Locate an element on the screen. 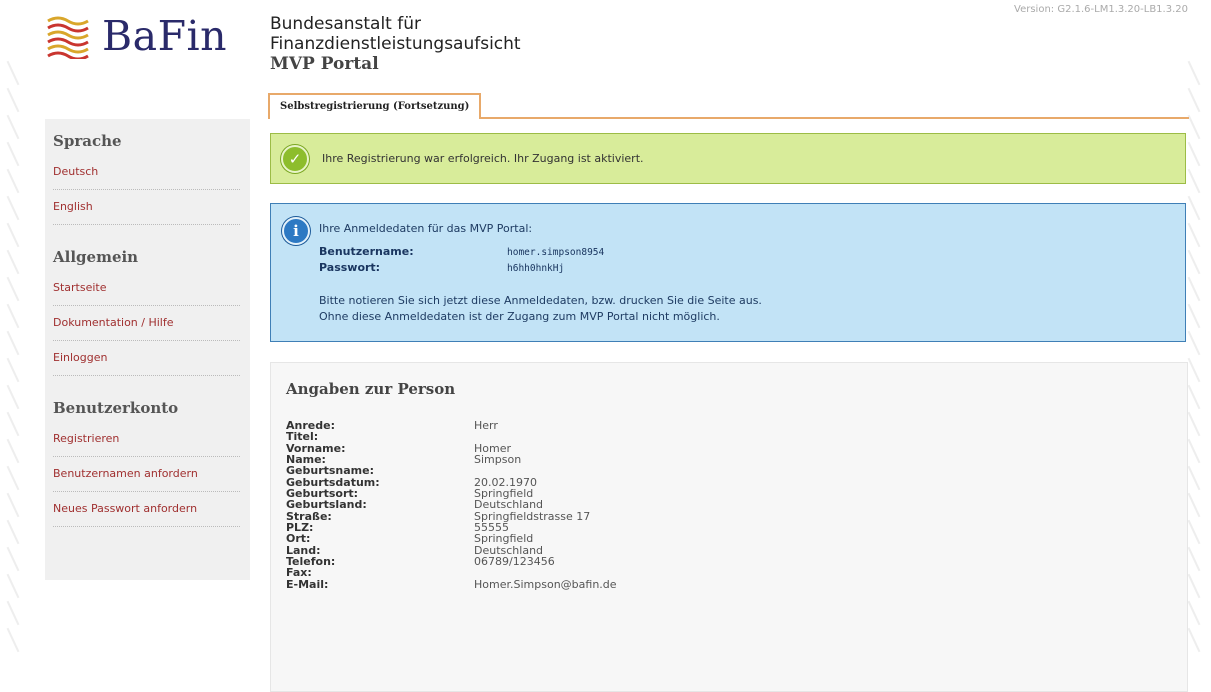 This screenshot has height=692, width=1211. sidebar-item-neues-passwort: Neues Passwort anfordern is located at coordinates (146, 509).